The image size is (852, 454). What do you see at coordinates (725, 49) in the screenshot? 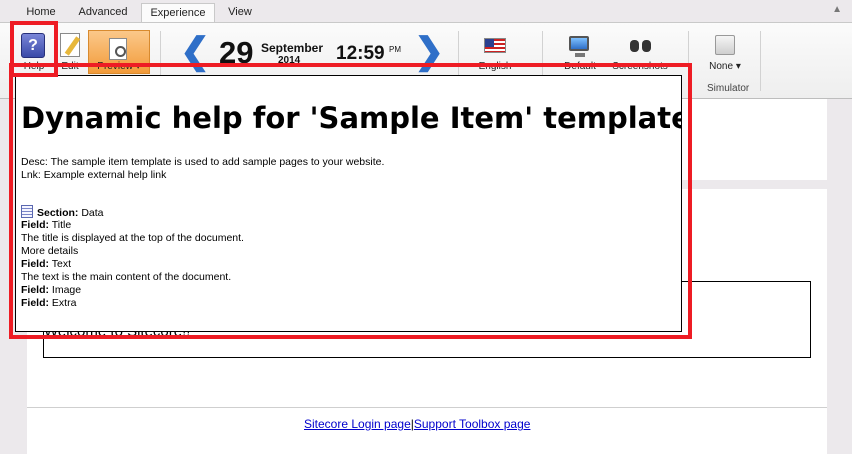
I see `simulator-dropdown: None ▾` at bounding box center [725, 49].